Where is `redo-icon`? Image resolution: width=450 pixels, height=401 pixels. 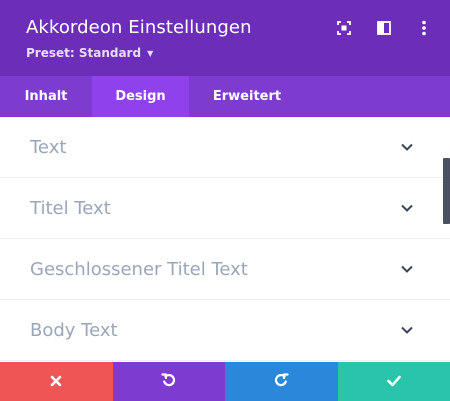
redo-icon is located at coordinates (281, 382).